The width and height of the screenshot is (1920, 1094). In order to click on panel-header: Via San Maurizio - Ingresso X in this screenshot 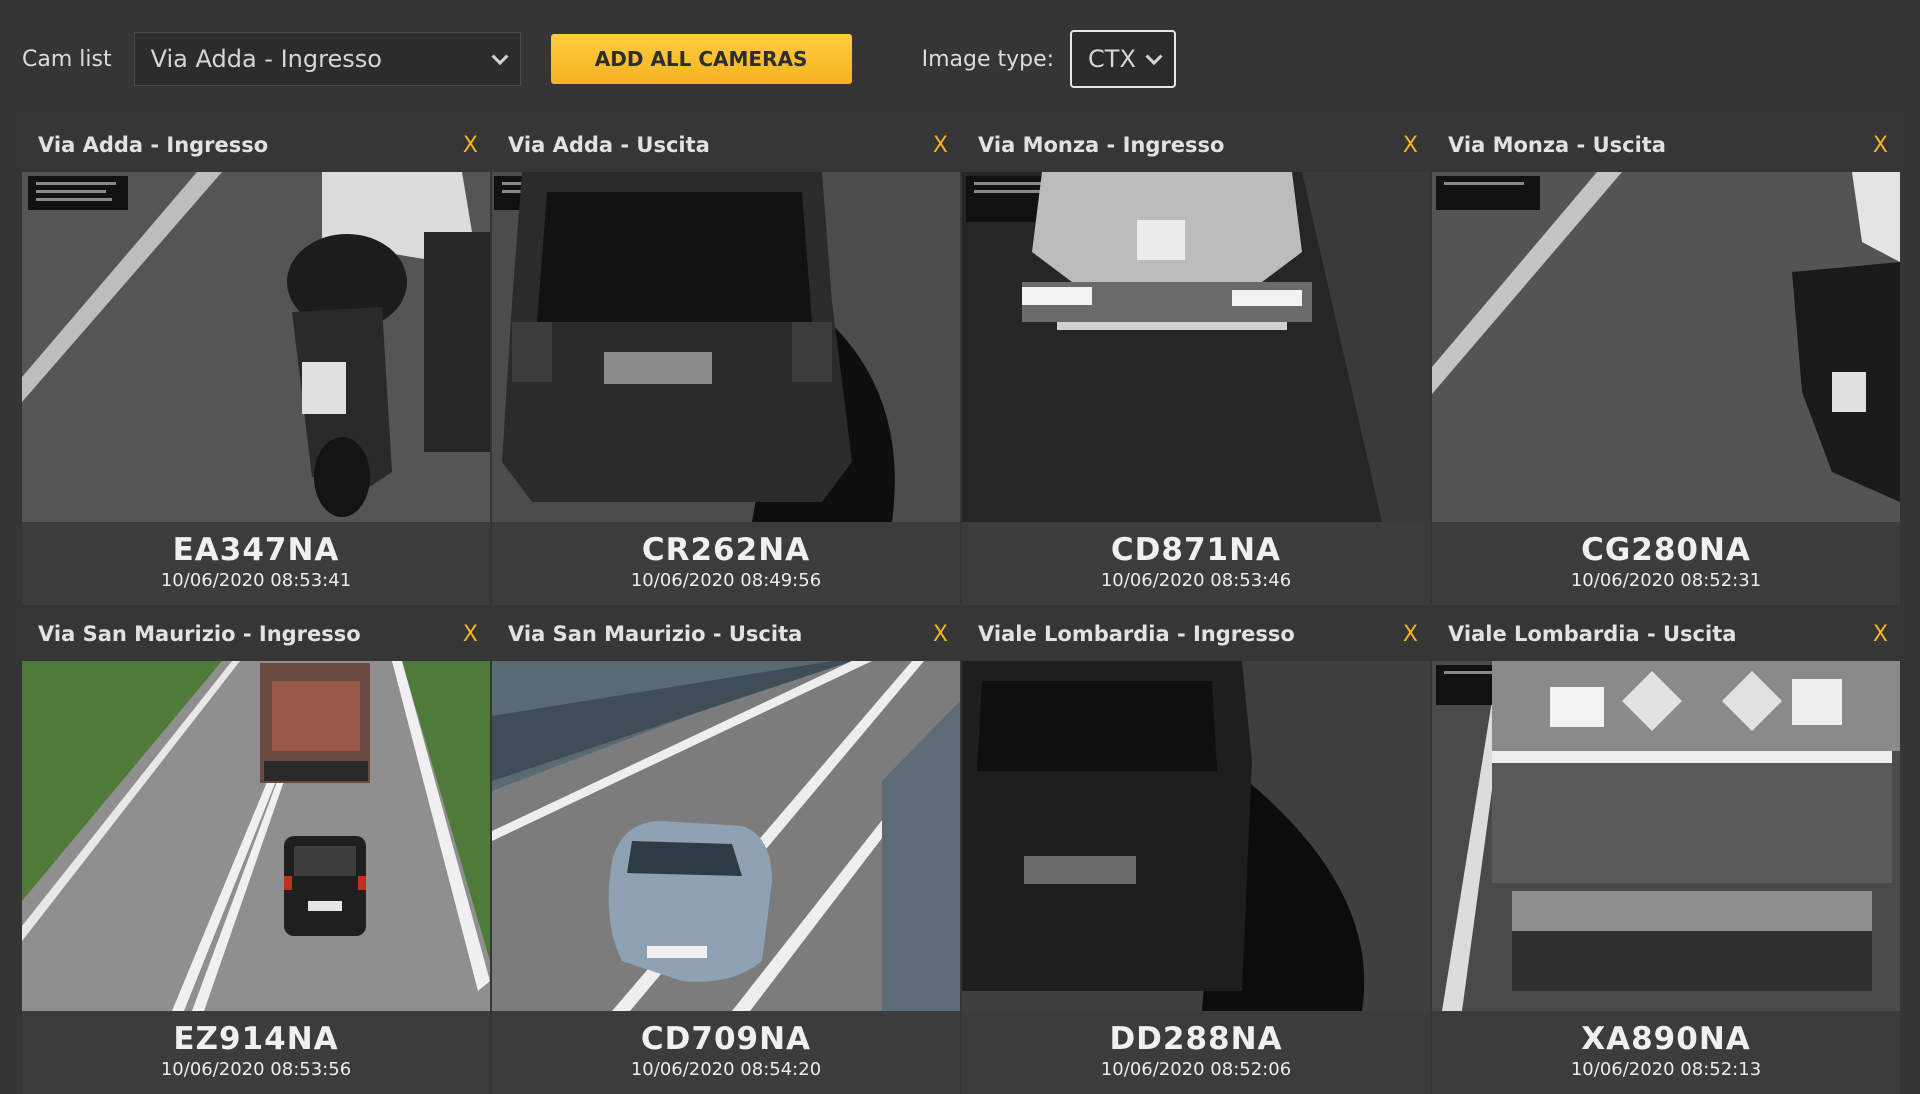, I will do `click(256, 634)`.